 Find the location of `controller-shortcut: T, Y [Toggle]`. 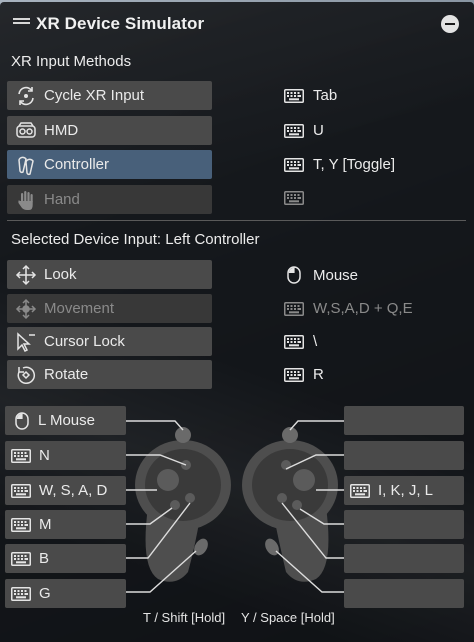

controller-shortcut: T, Y [Toggle] is located at coordinates (339, 164).